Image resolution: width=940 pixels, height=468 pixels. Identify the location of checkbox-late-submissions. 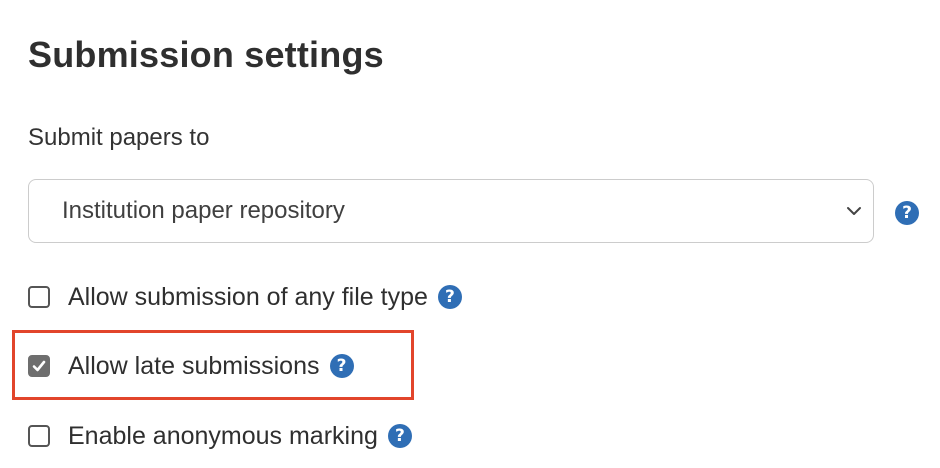
(39, 366).